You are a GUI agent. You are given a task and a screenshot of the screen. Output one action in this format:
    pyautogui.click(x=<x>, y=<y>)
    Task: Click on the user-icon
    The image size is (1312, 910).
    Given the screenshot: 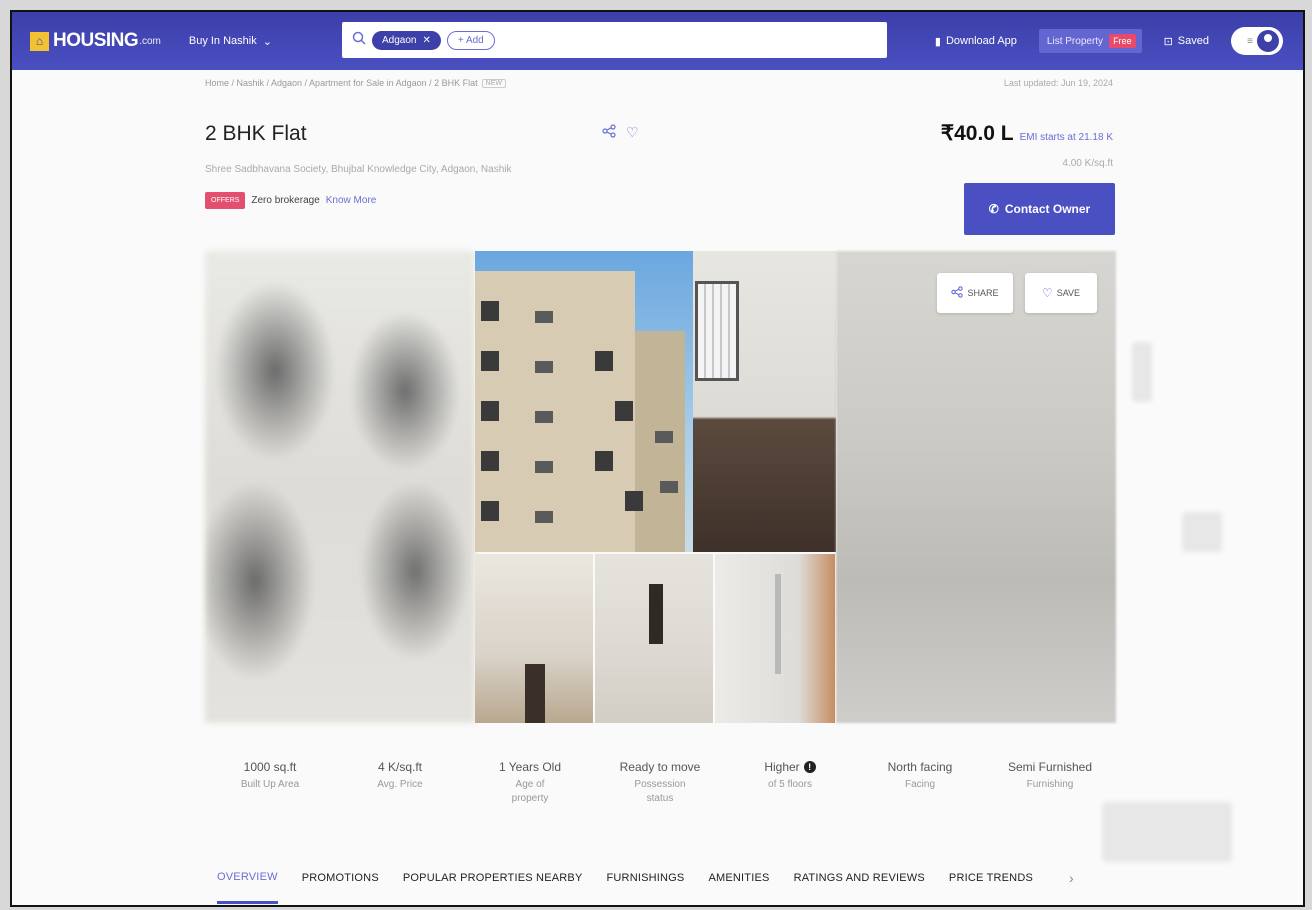 What is the action you would take?
    pyautogui.click(x=1268, y=41)
    